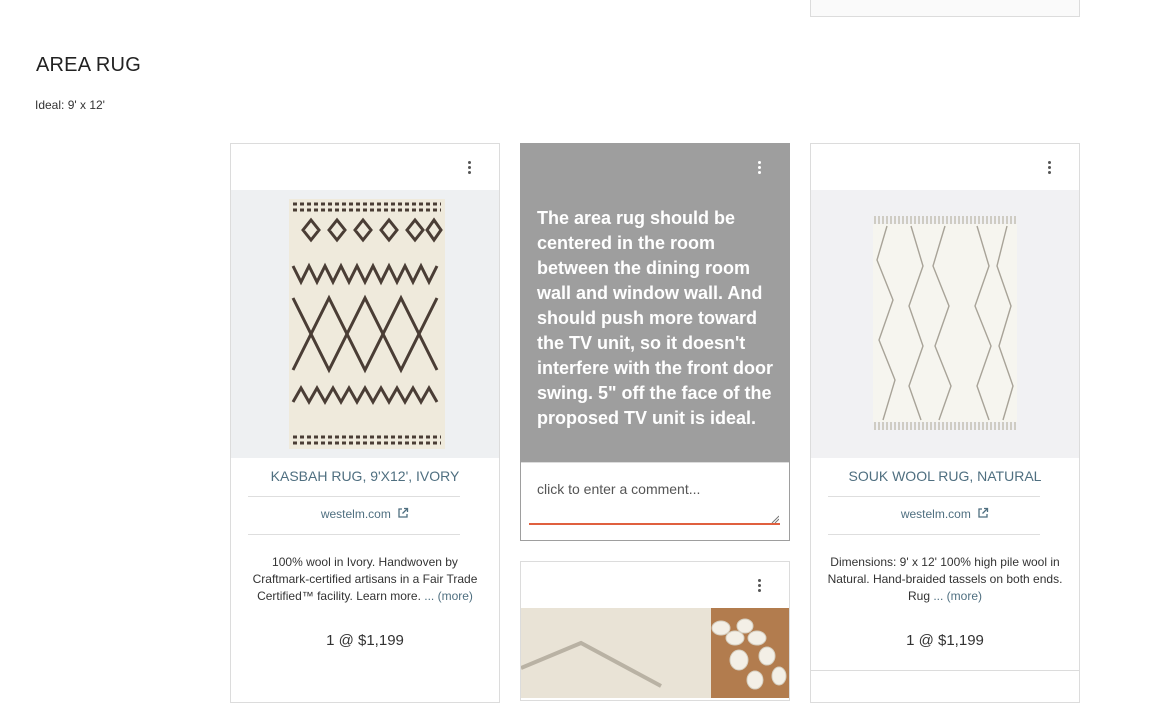  Describe the element at coordinates (775, 519) in the screenshot. I see `resize-grip-icon` at that location.